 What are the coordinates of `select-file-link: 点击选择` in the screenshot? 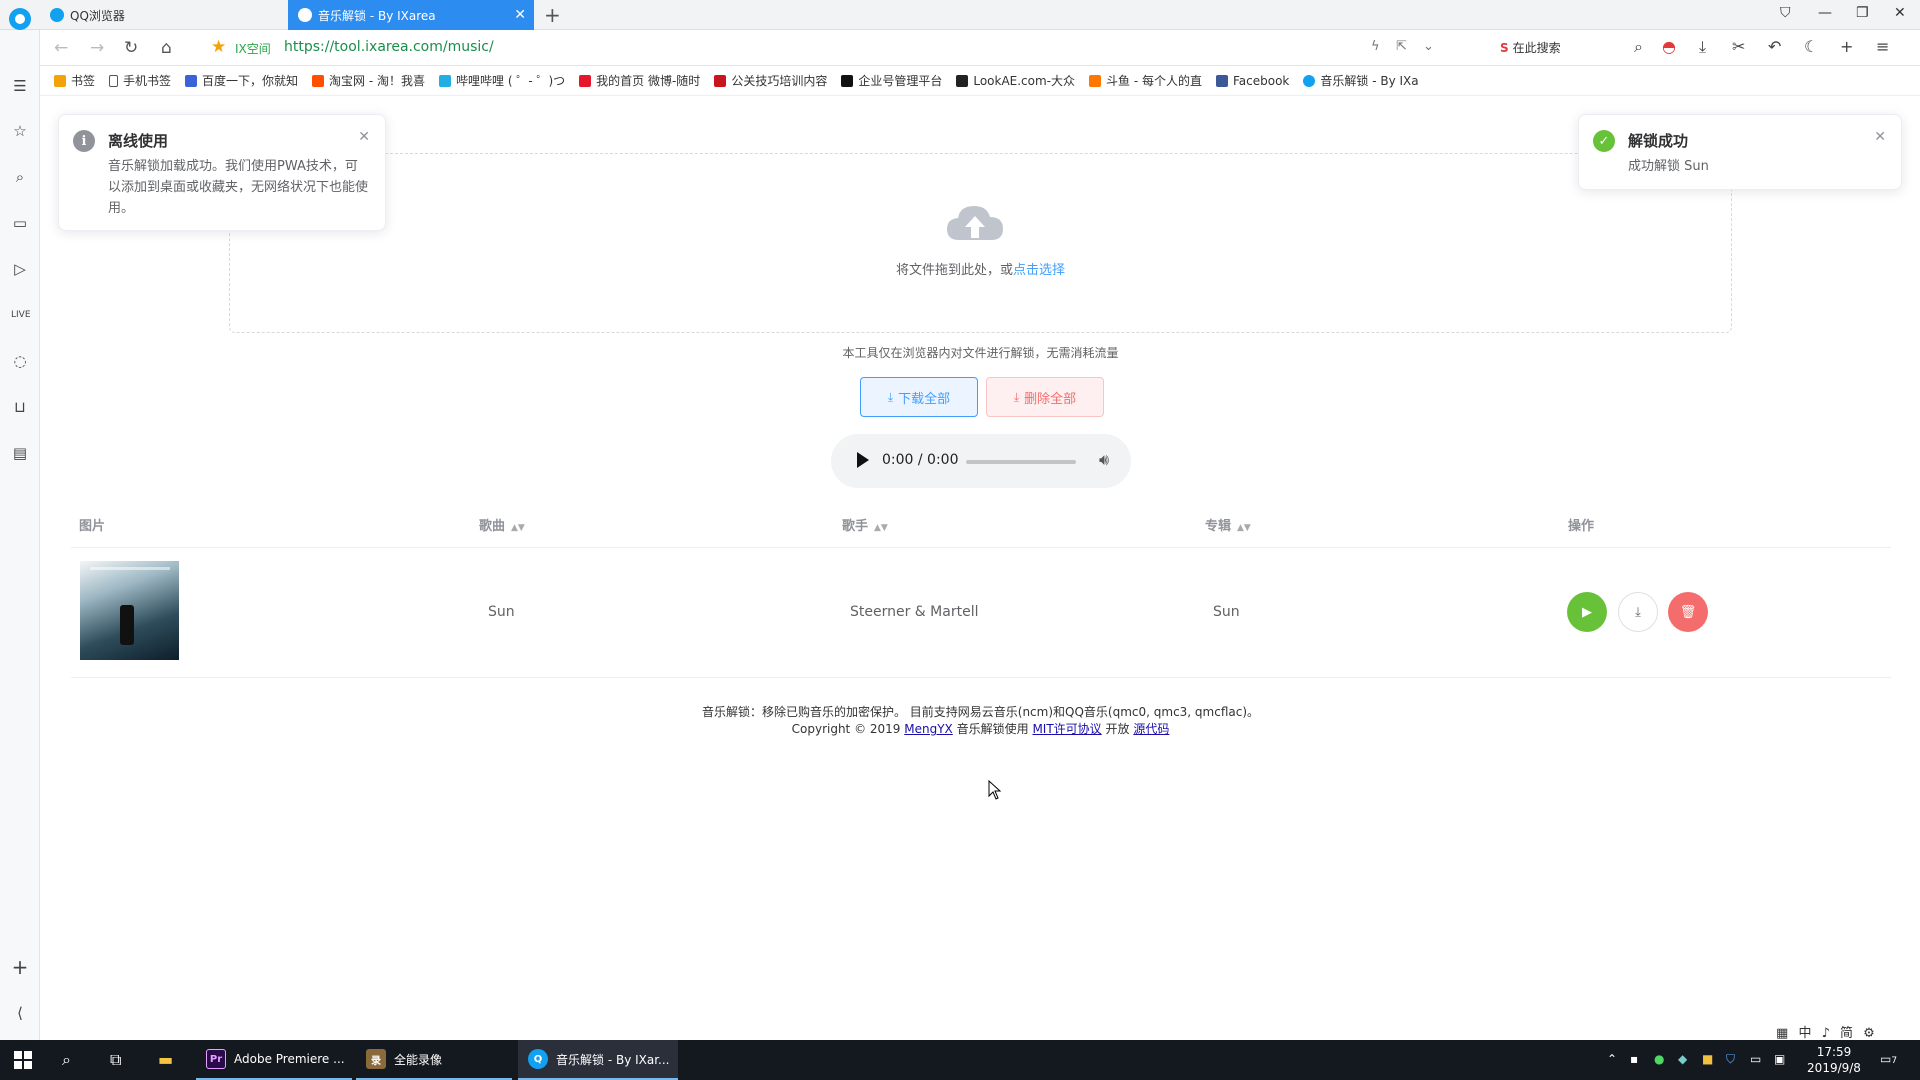 It's located at (1039, 270).